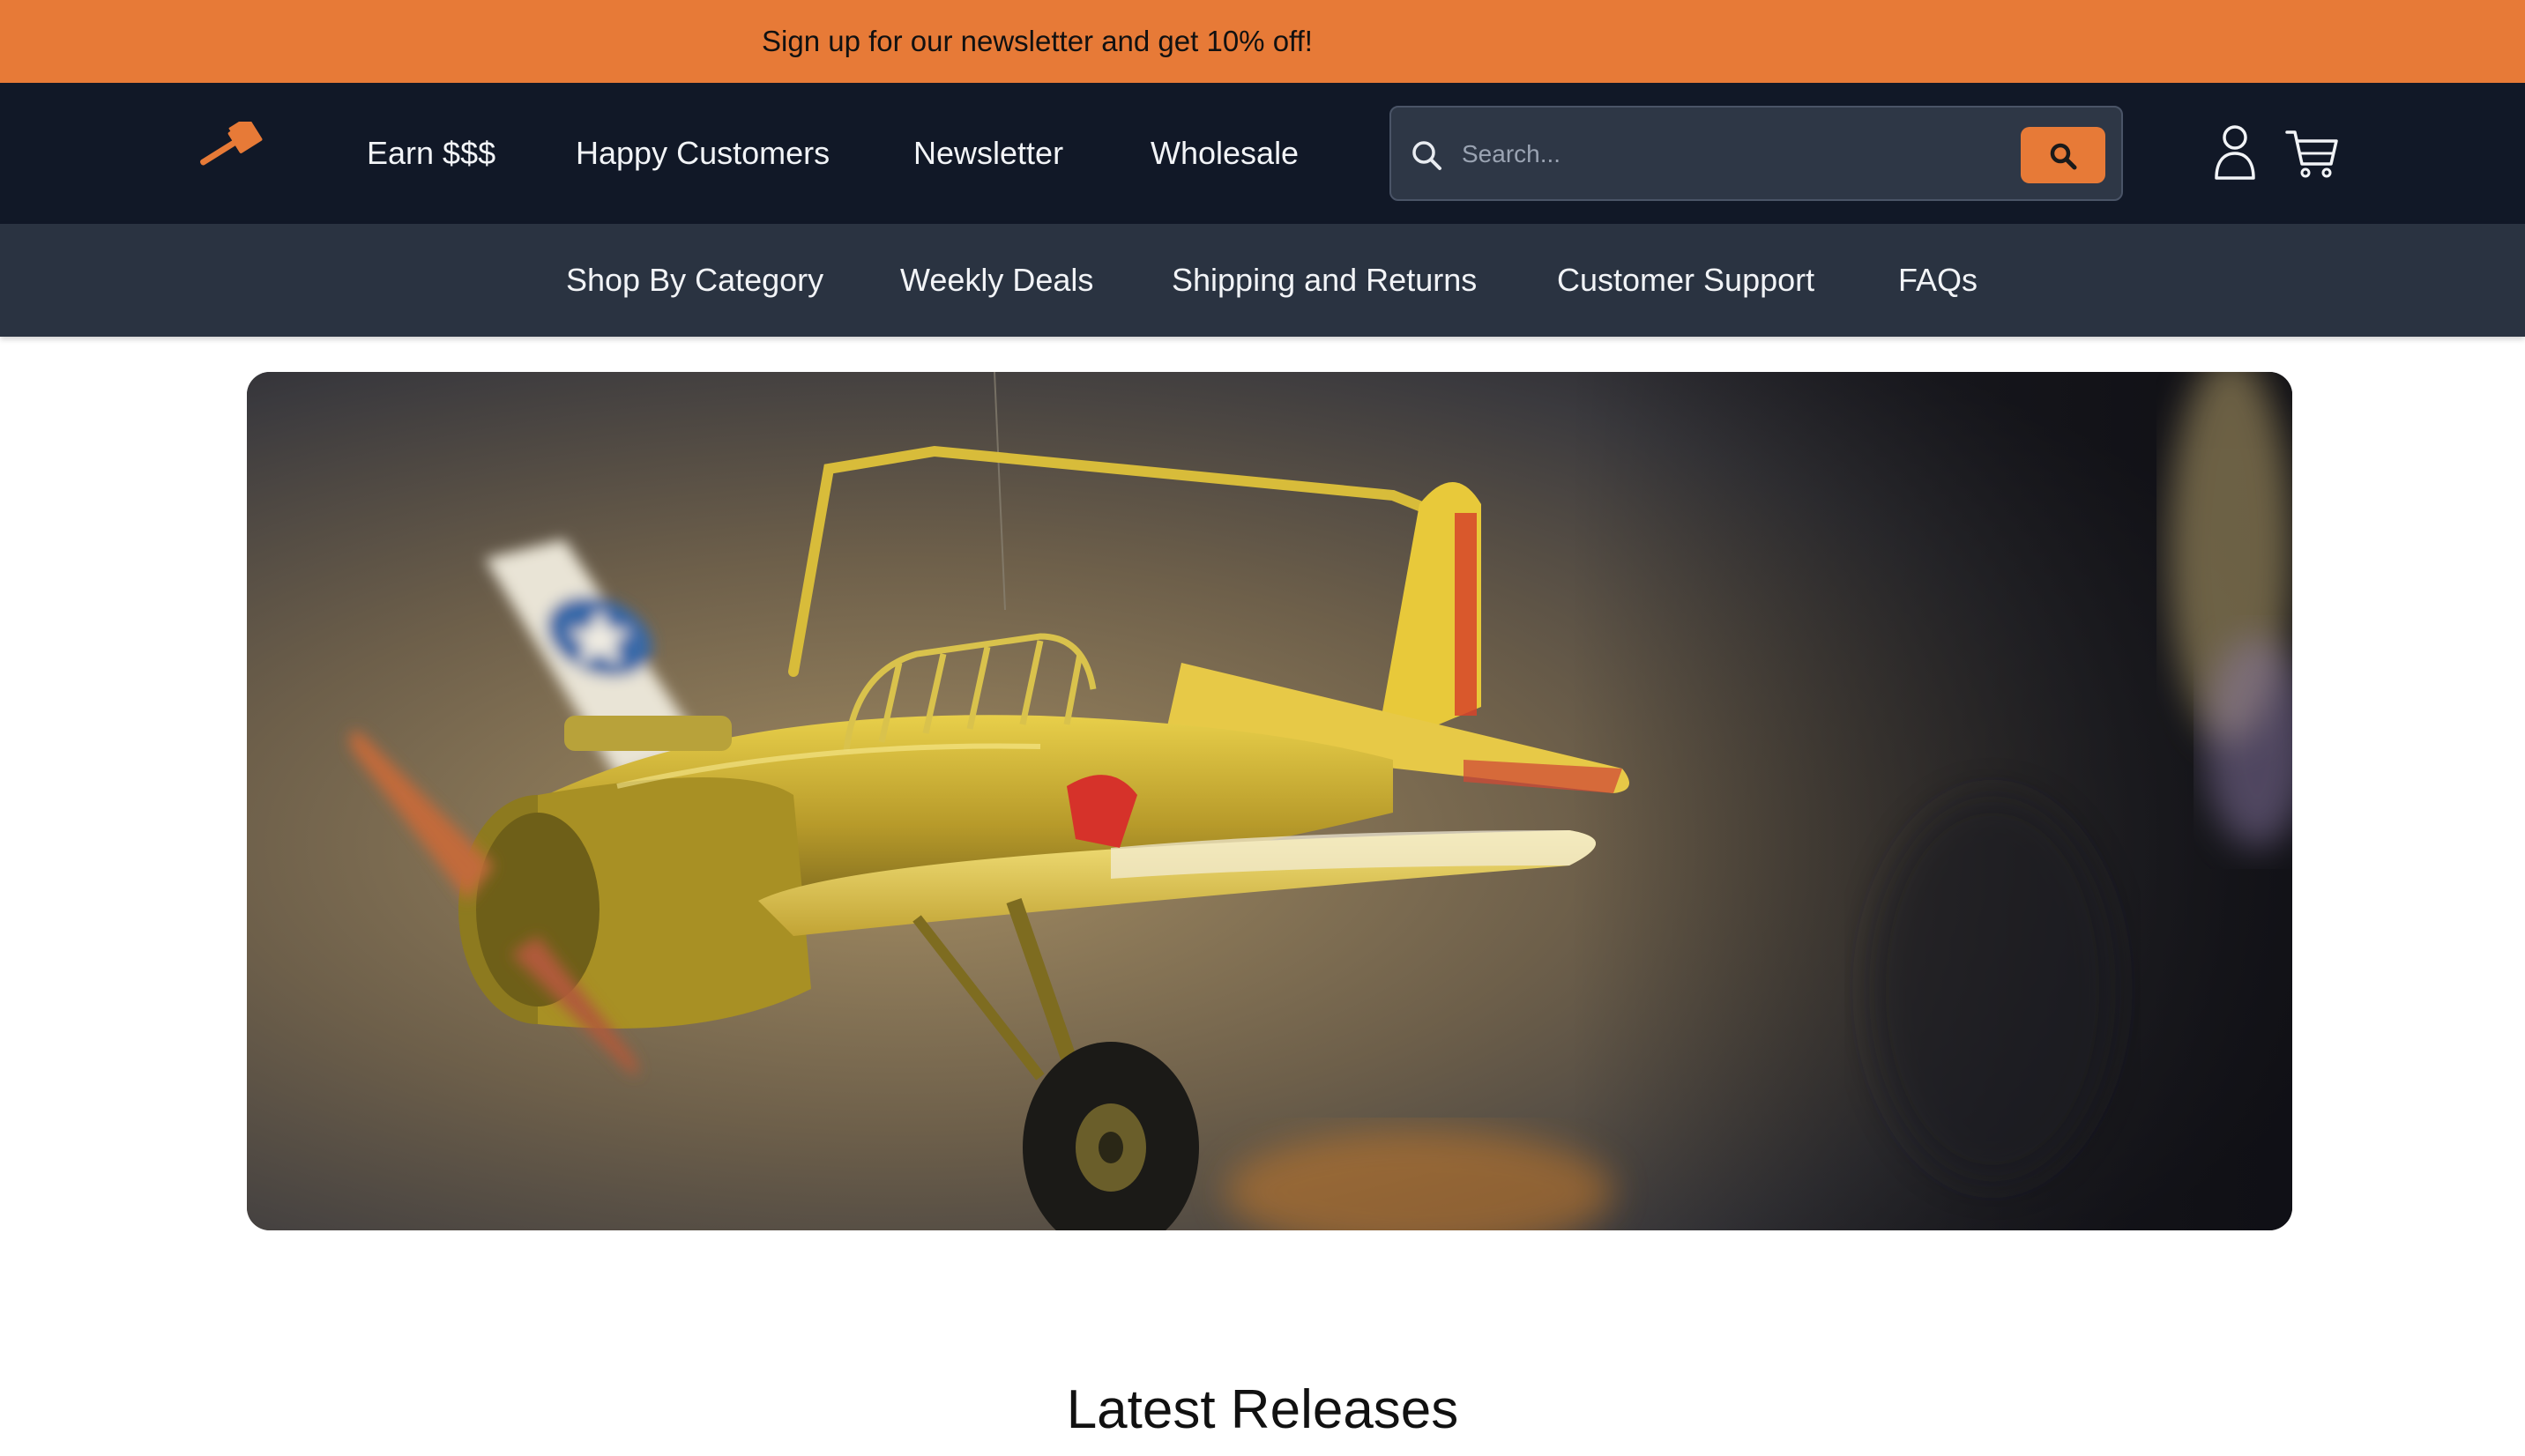 The image size is (2525, 1456). I want to click on subnav-customer-support: Customer Support, so click(1685, 280).